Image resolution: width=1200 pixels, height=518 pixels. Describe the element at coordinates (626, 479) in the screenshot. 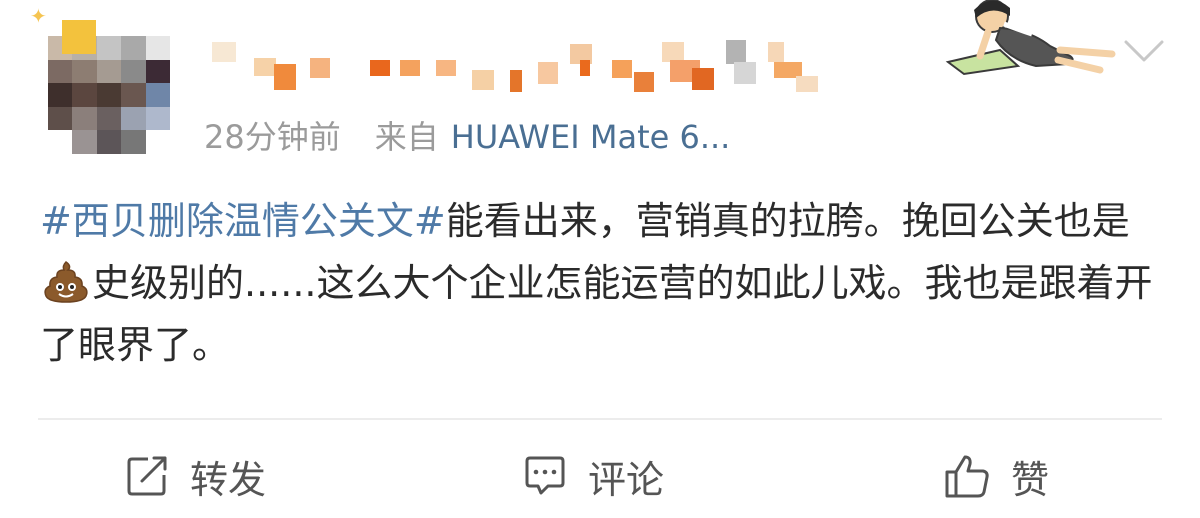

I see `comment-label: 评论` at that location.